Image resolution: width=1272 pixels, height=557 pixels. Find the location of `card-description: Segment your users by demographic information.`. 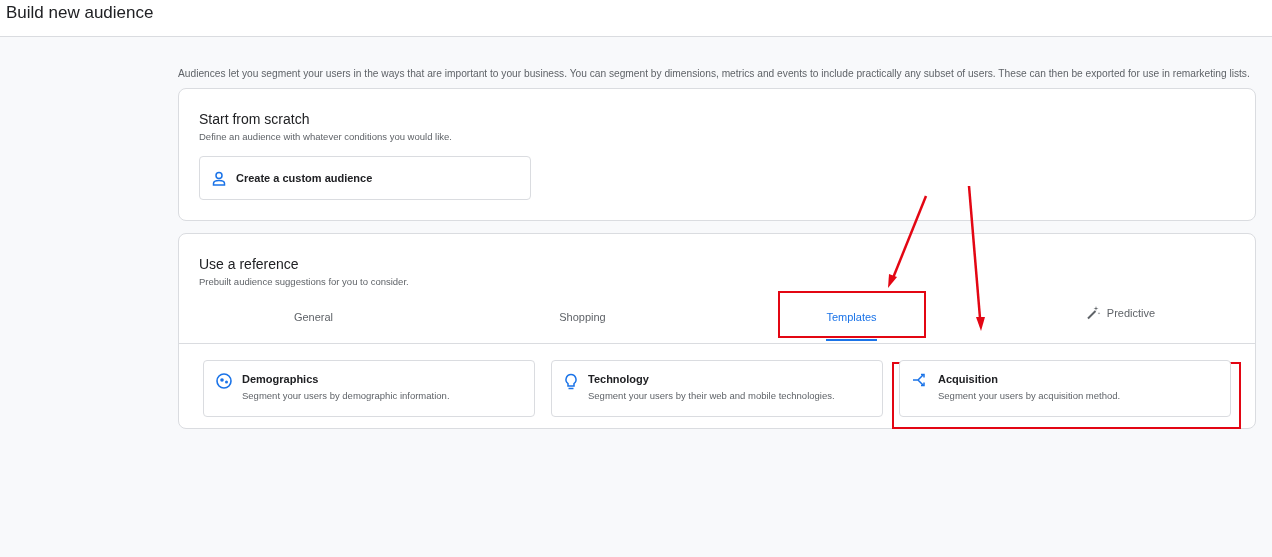

card-description: Segment your users by demographic information. is located at coordinates (346, 395).